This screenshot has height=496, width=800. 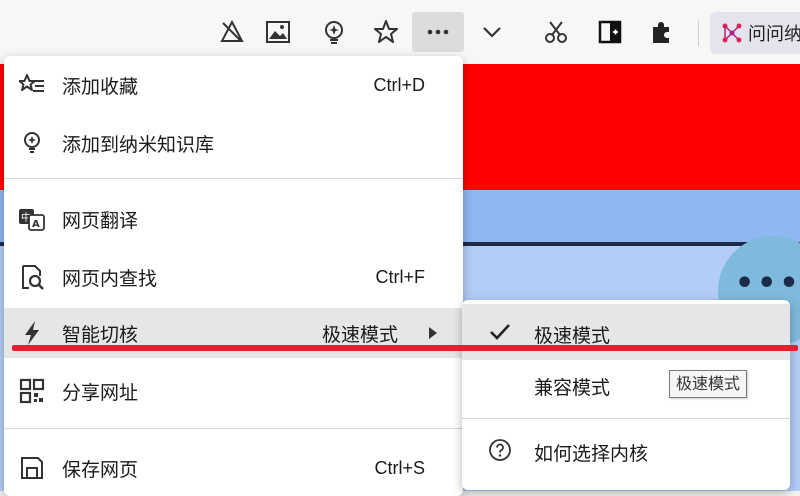 I want to click on submenu-item-how-to-choose: 如何选择内核, so click(x=626, y=450).